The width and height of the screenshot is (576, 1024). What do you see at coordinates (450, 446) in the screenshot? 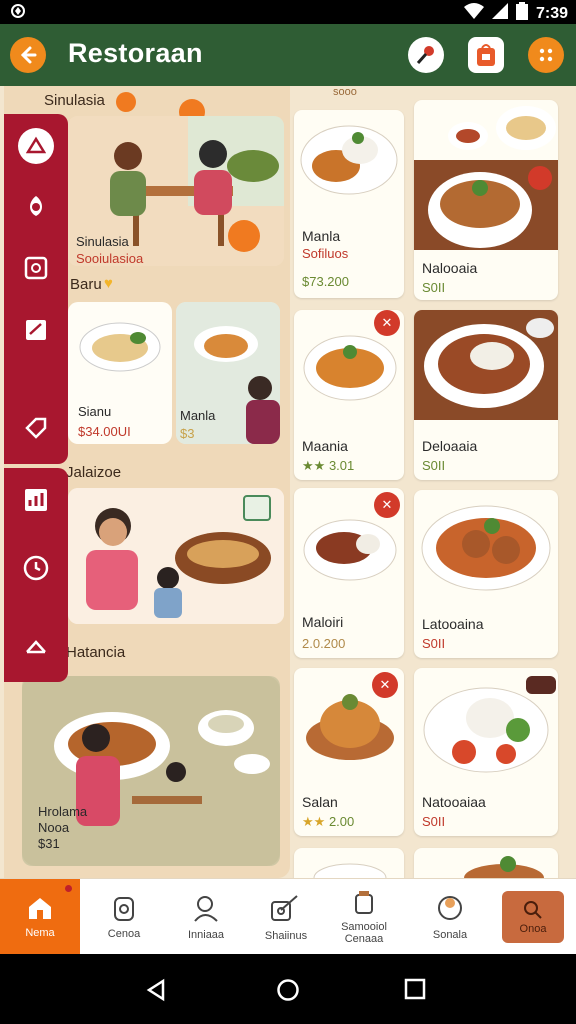
I see `product-name: Deloaaia` at bounding box center [450, 446].